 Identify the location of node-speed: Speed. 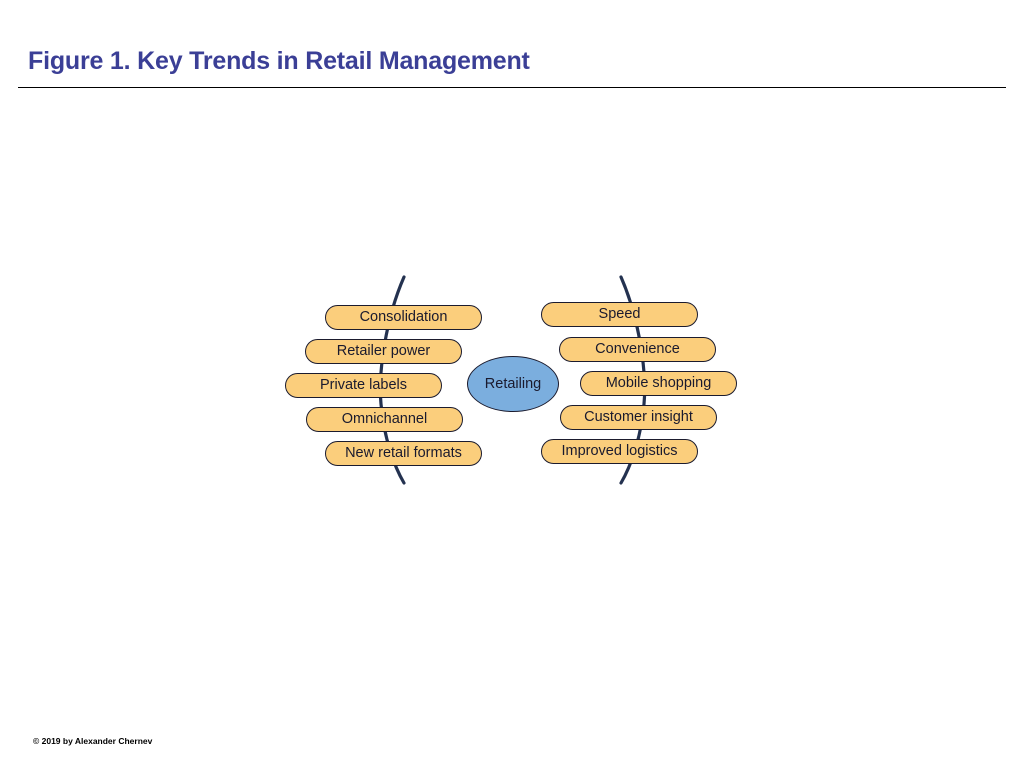
(619, 314).